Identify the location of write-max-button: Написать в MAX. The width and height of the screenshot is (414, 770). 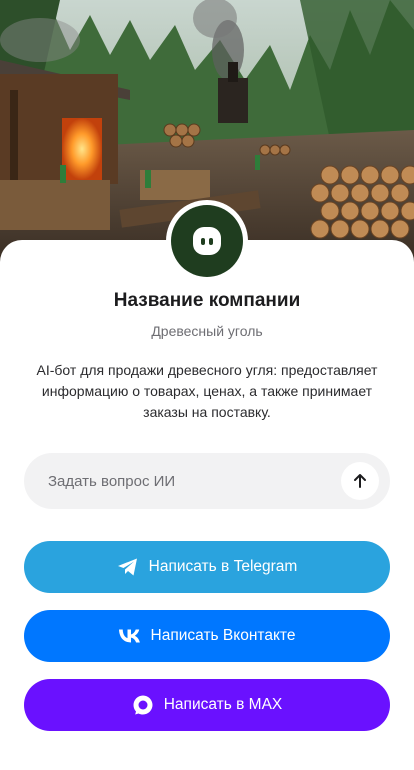
(207, 705).